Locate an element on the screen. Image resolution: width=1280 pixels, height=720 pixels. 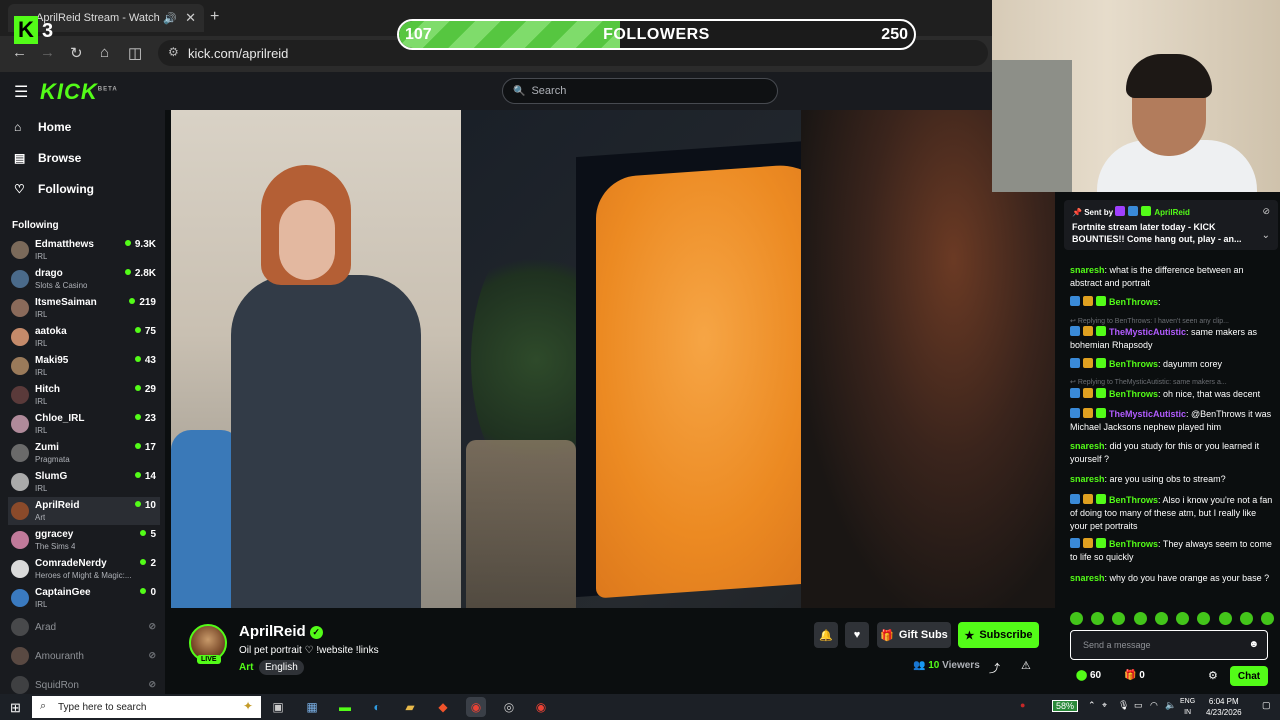
brave-icon: ◆ is located at coordinates (443, 707).